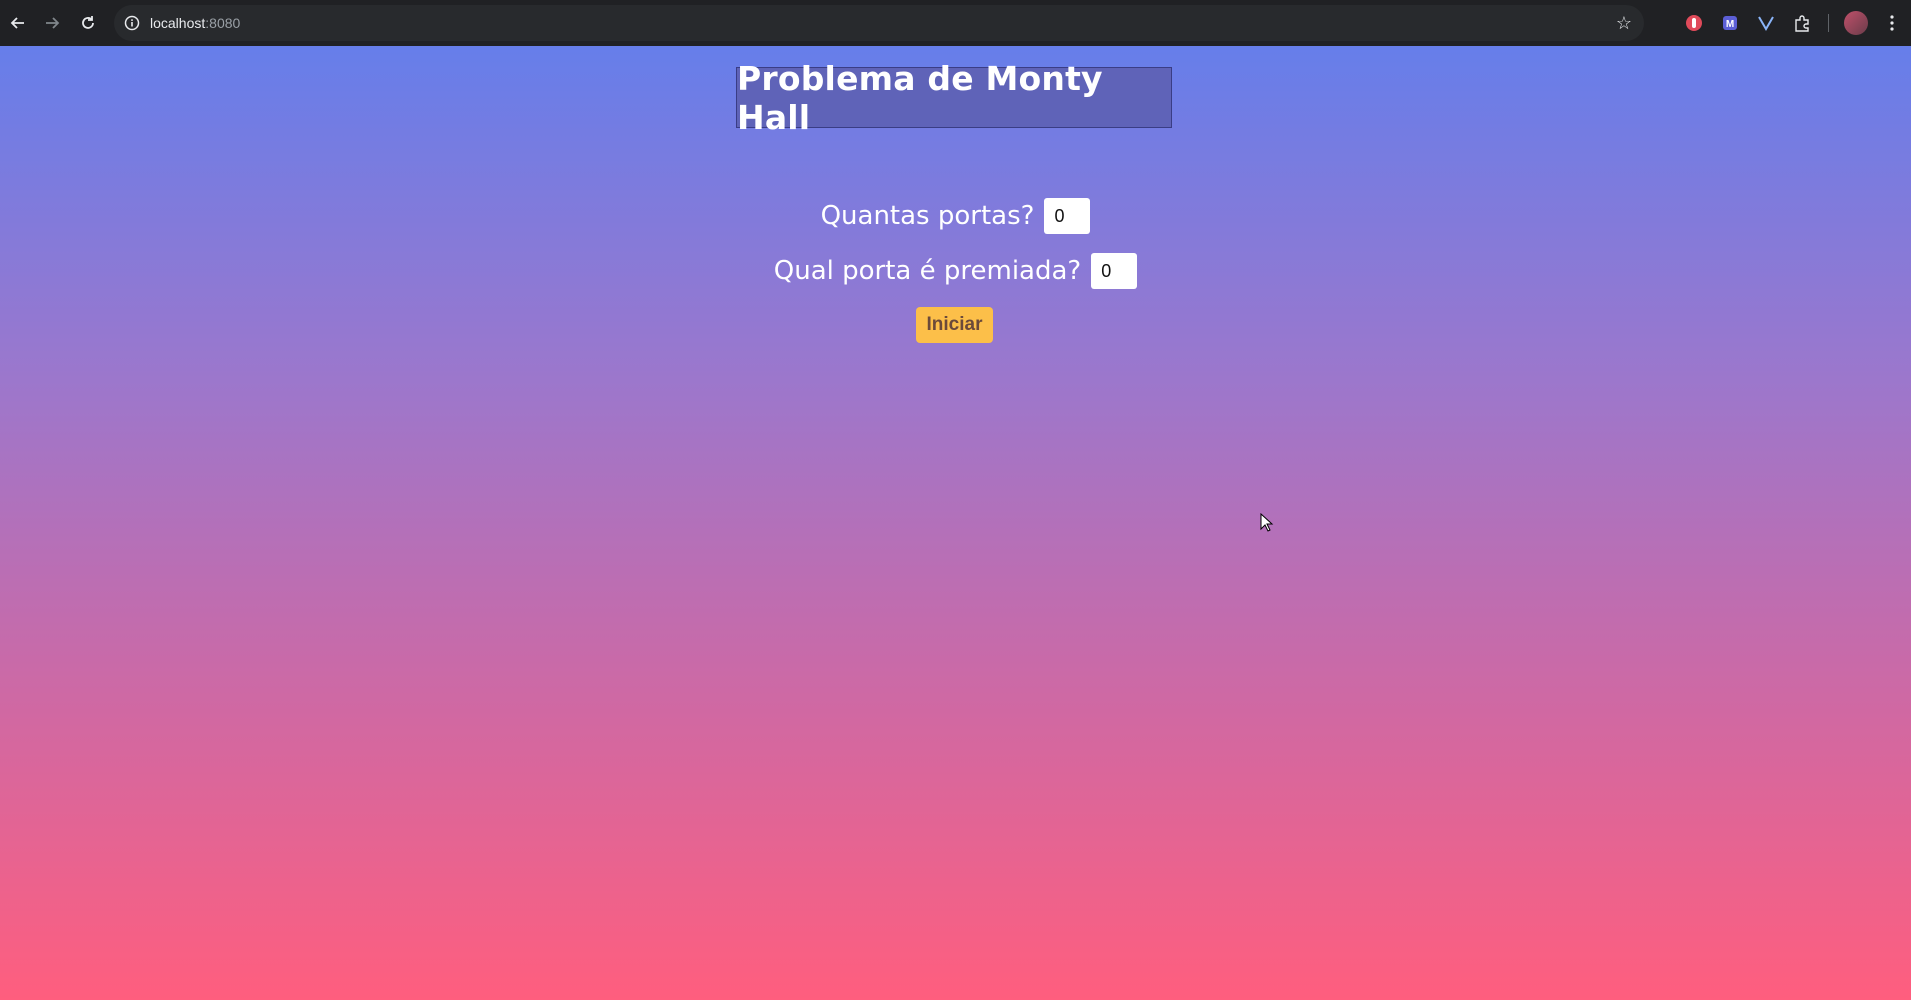  What do you see at coordinates (1766, 23) in the screenshot?
I see `extension-vue-icon` at bounding box center [1766, 23].